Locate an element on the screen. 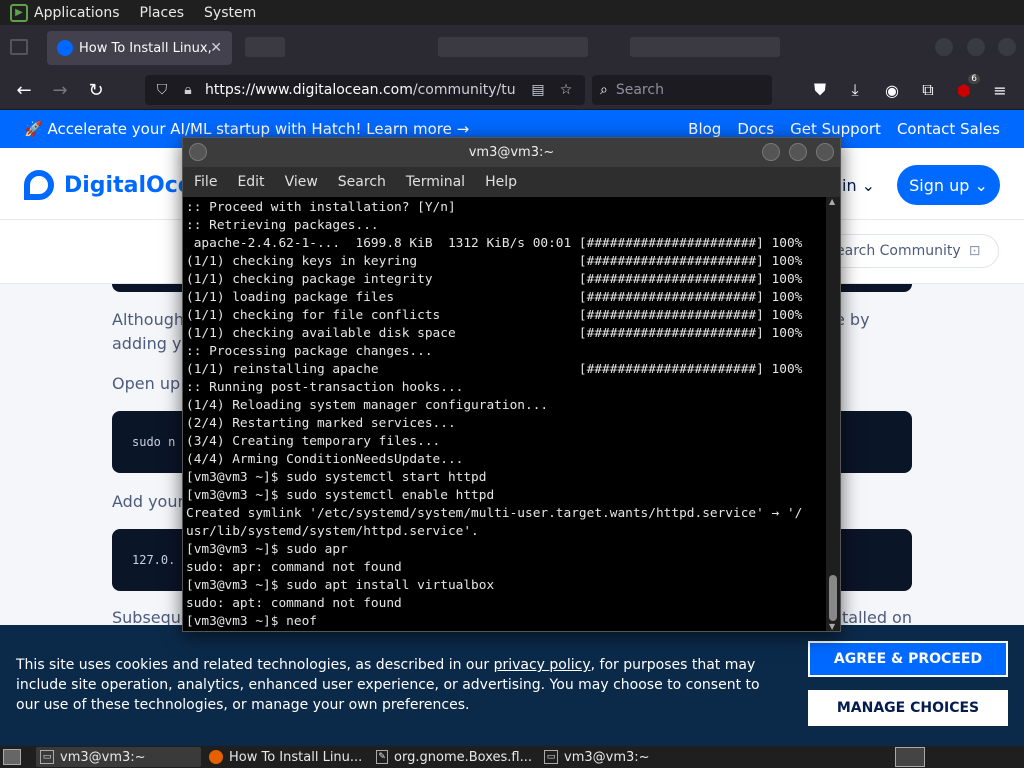  bookmark-star-icon: ☆ is located at coordinates (566, 90).